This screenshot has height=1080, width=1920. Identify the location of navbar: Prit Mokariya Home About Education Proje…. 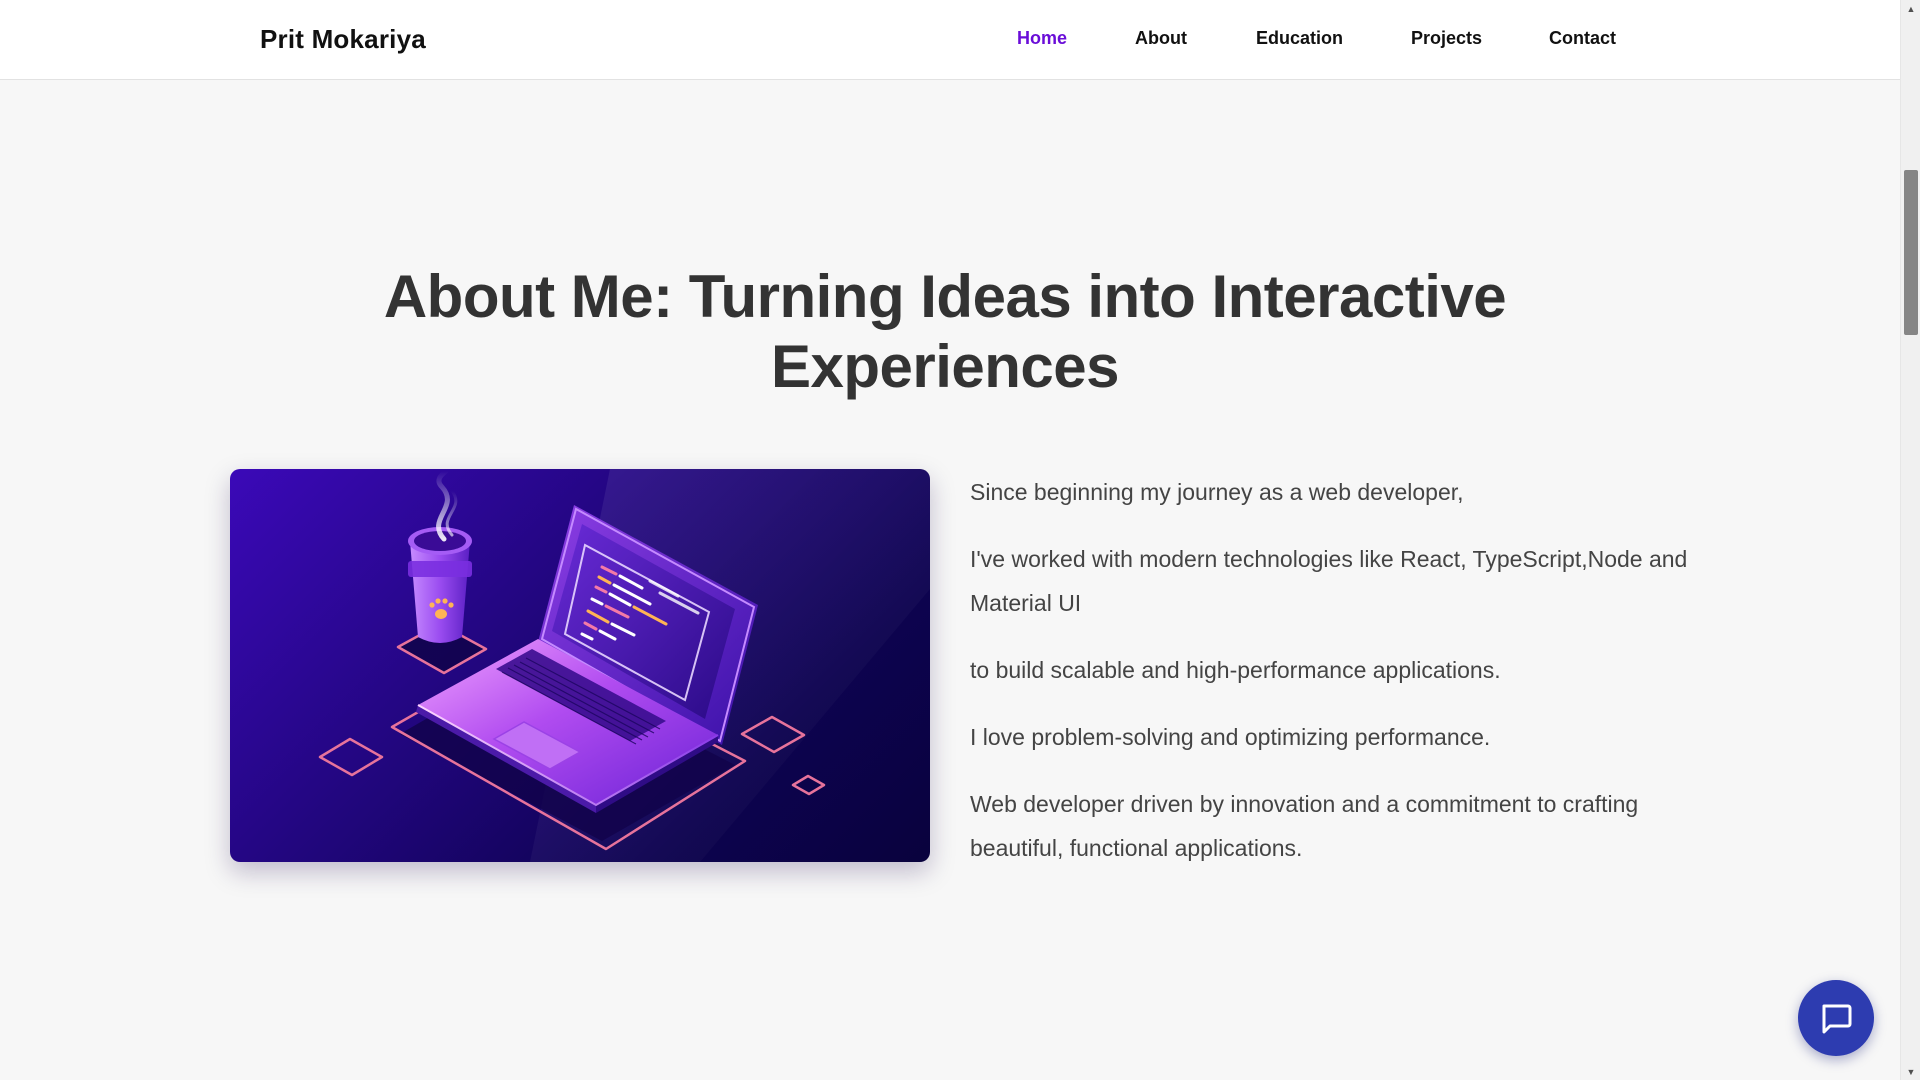
(950, 40).